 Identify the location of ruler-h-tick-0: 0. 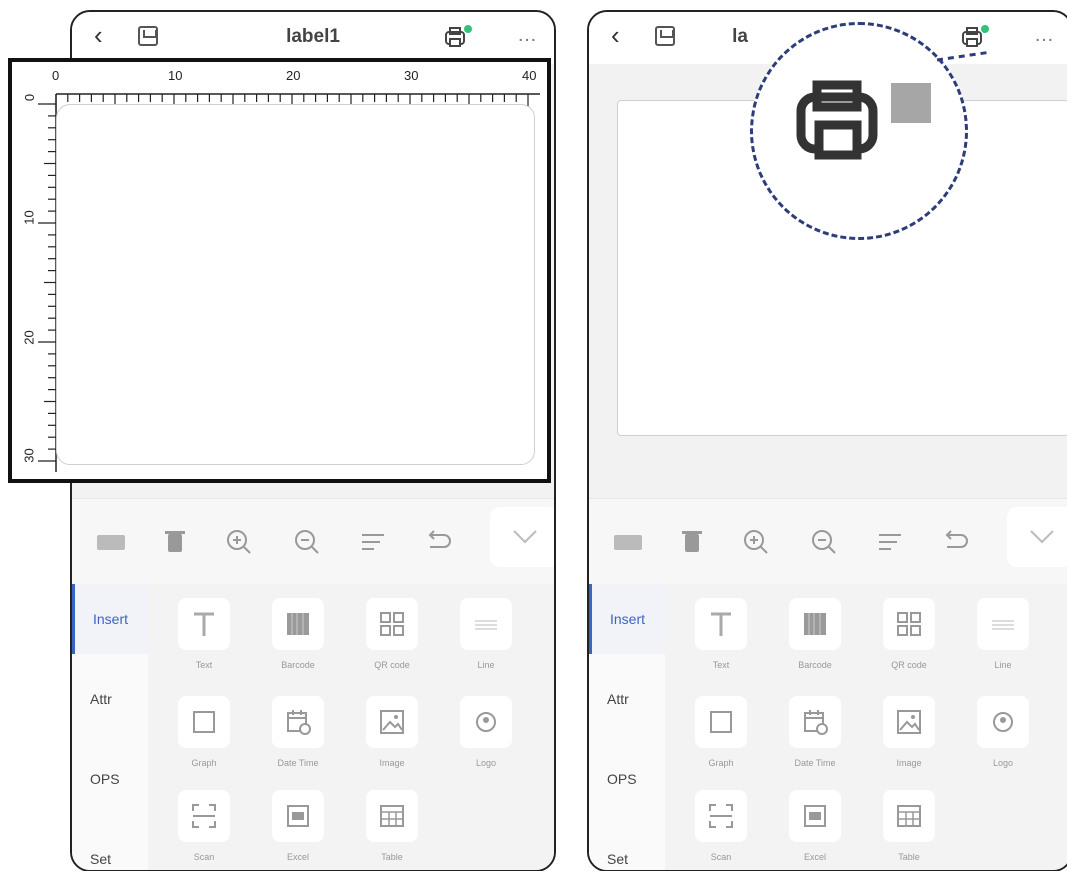
(56, 75).